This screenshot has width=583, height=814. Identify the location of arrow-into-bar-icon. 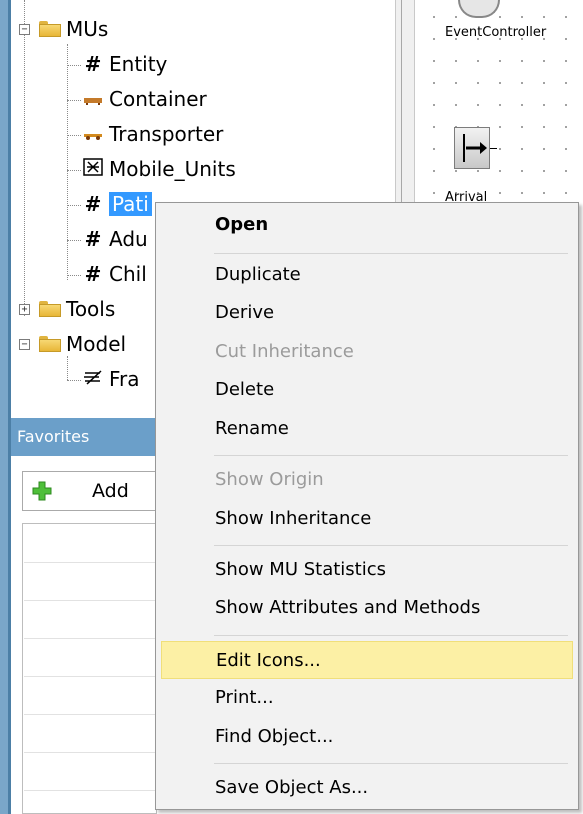
(475, 148).